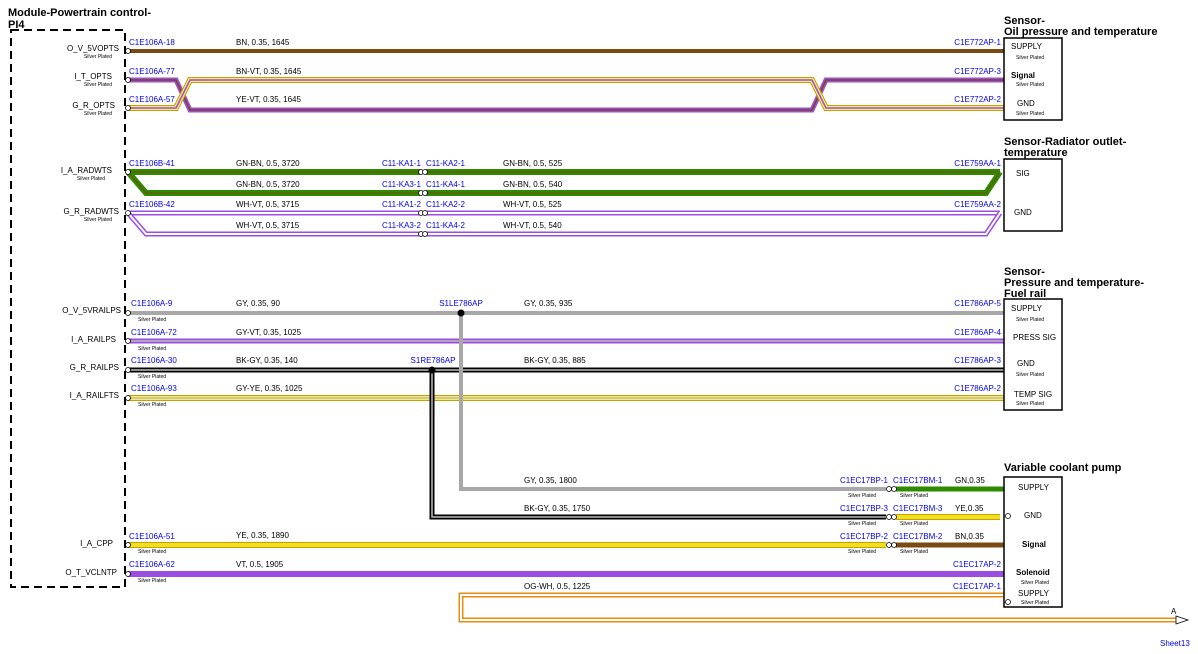  Describe the element at coordinates (970, 480) in the screenshot. I see `wire-spec: GN,0.35` at that location.